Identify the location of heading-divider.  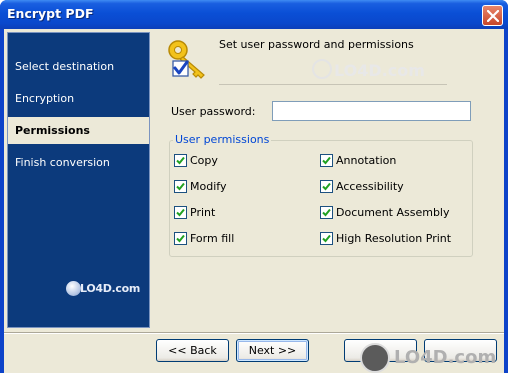
(333, 84).